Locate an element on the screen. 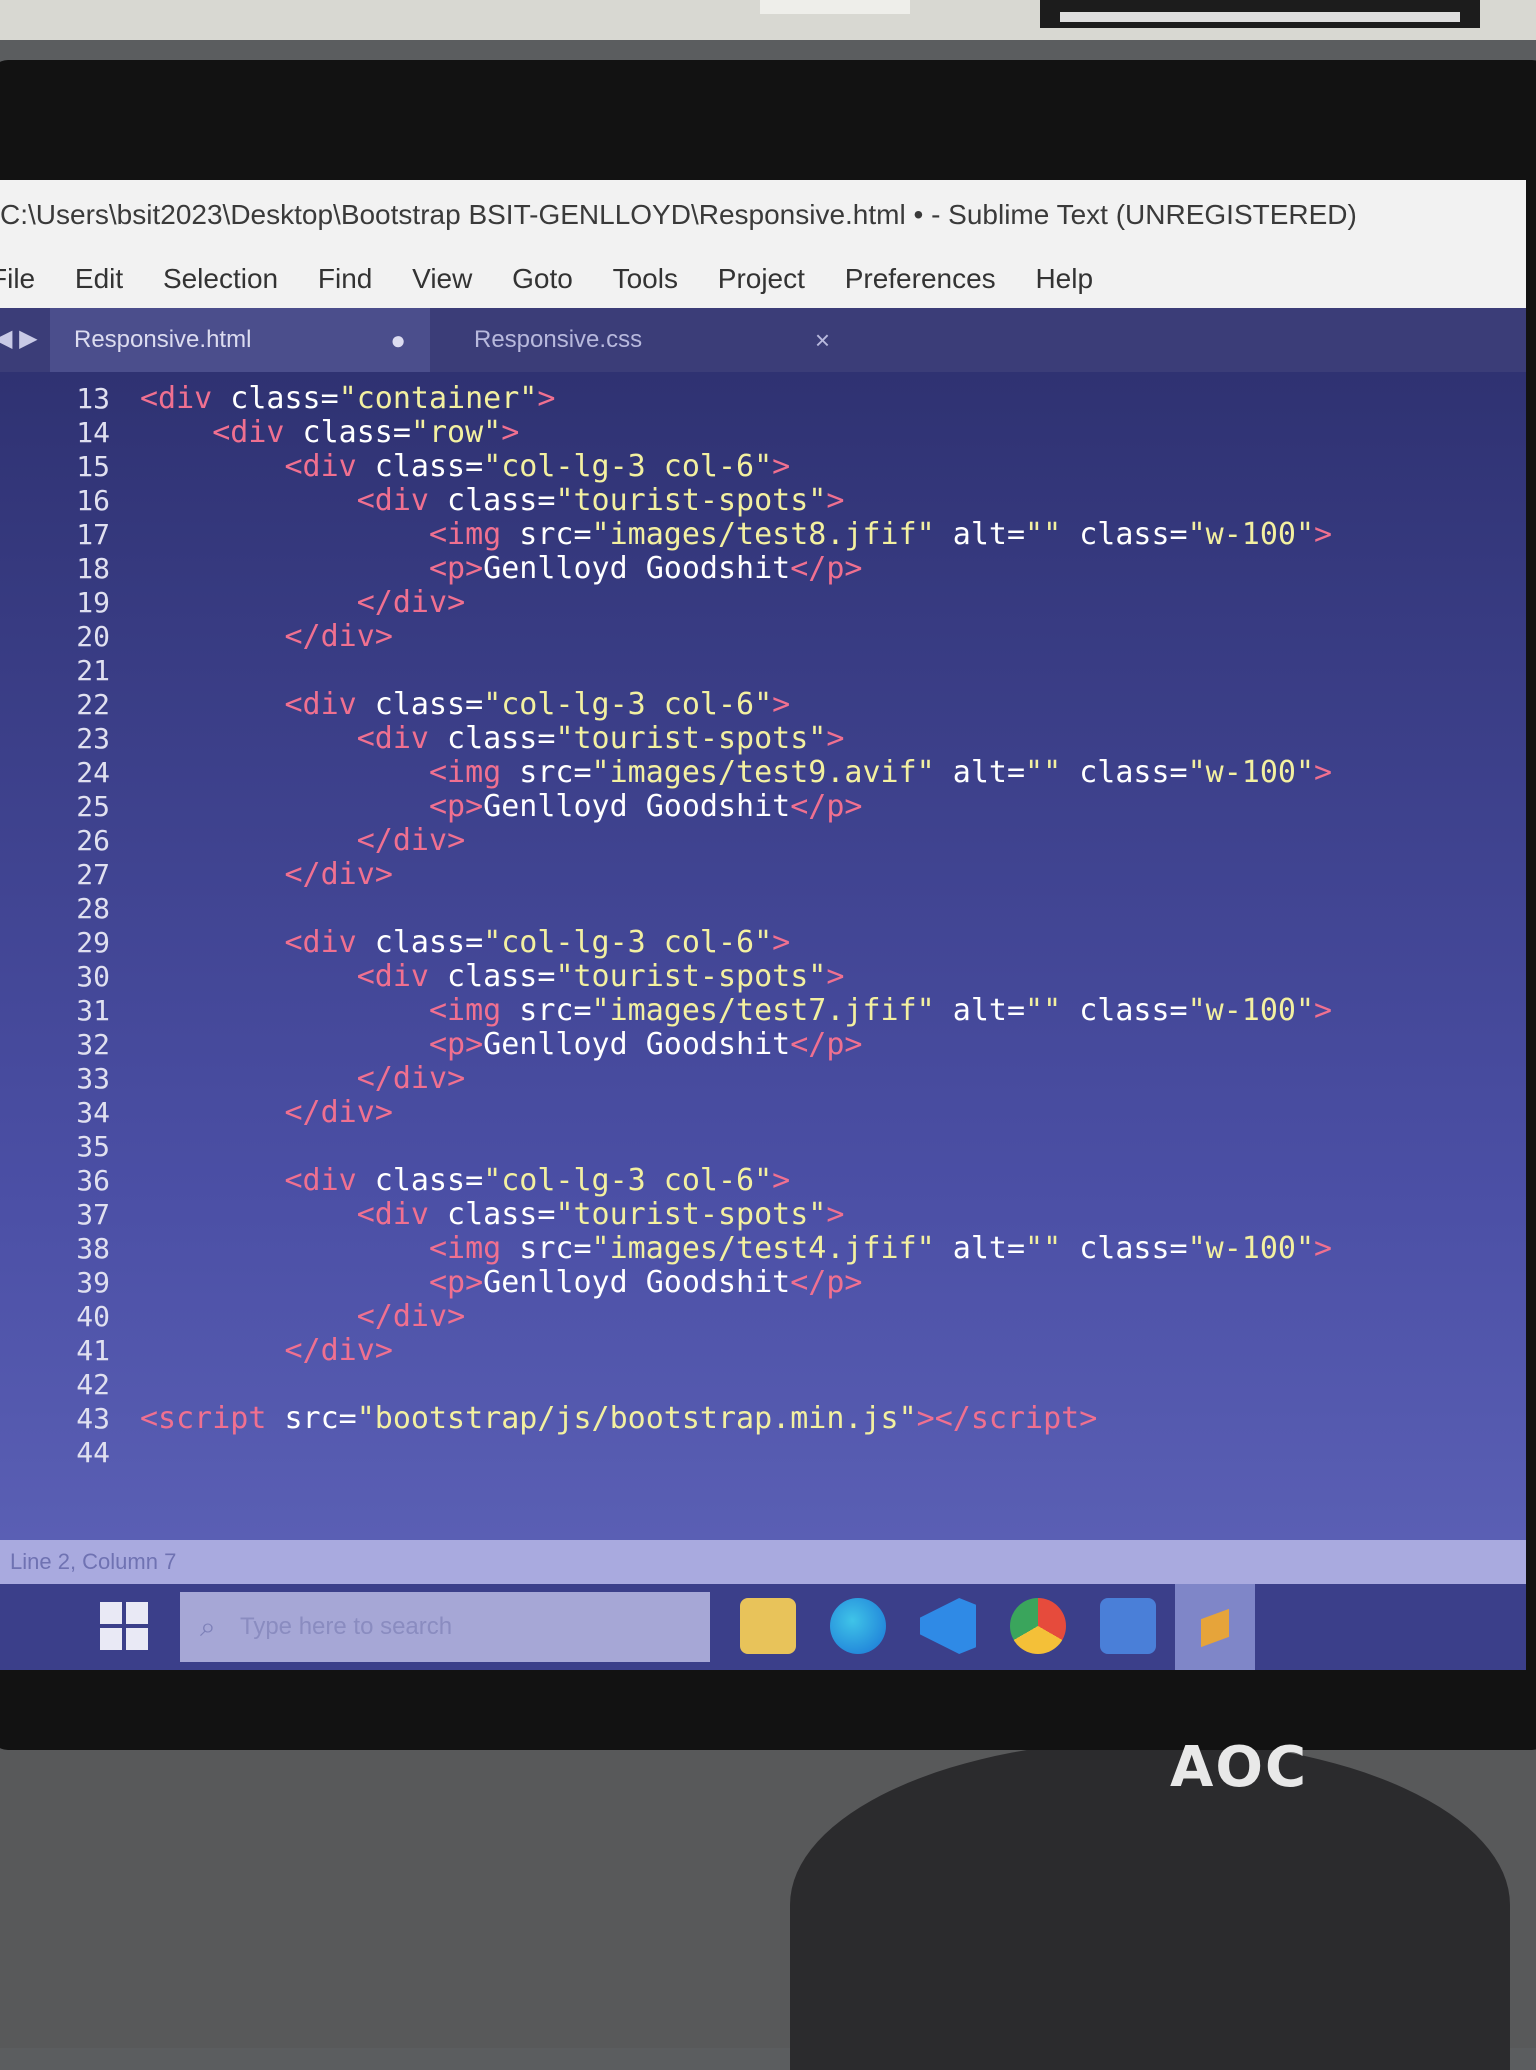 This screenshot has height=2070, width=1536. monitor-brand: AOC is located at coordinates (1239, 1767).